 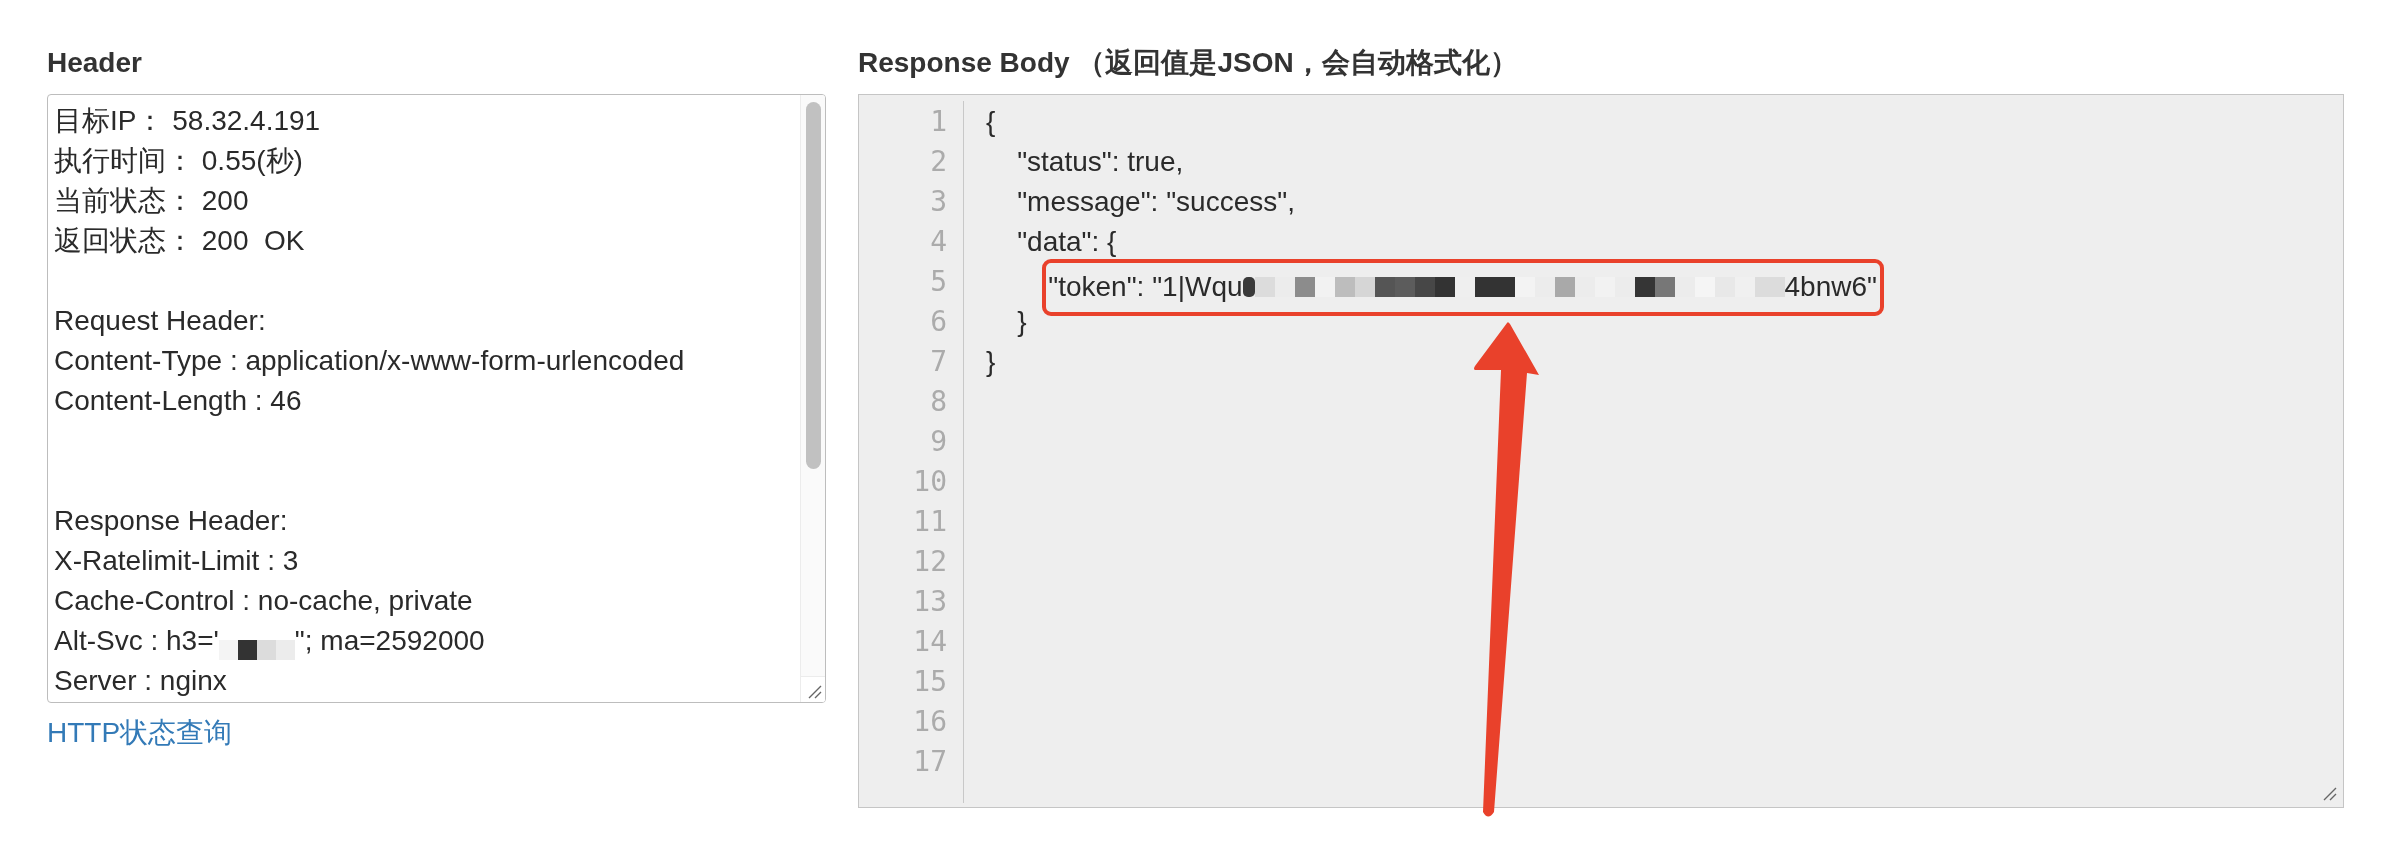 What do you see at coordinates (1067, 242) in the screenshot?
I see `code-line: "data": {` at bounding box center [1067, 242].